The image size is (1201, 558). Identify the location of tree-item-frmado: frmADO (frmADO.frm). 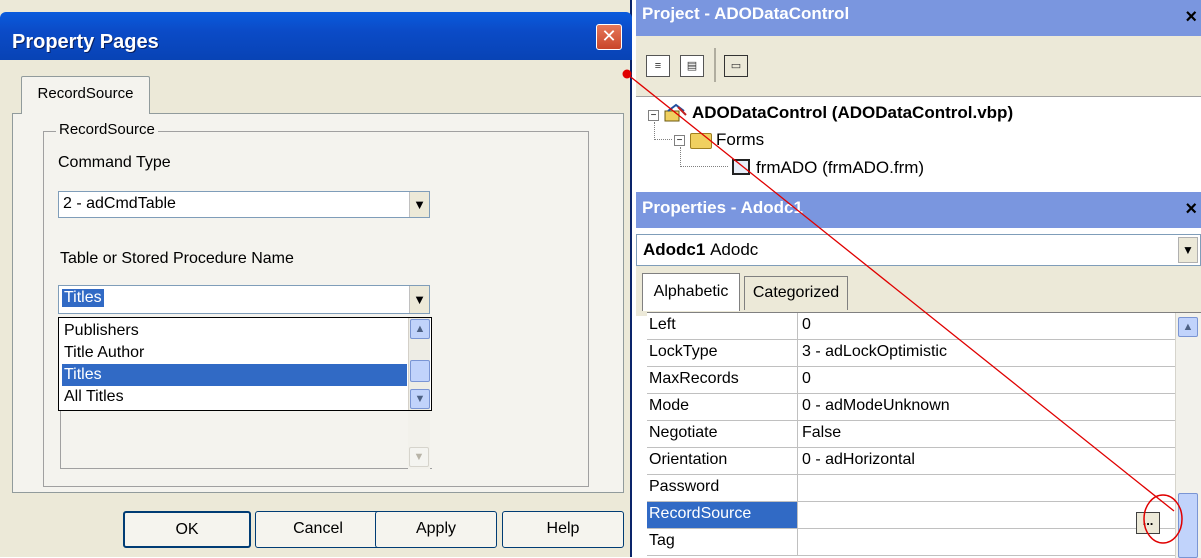
(840, 168).